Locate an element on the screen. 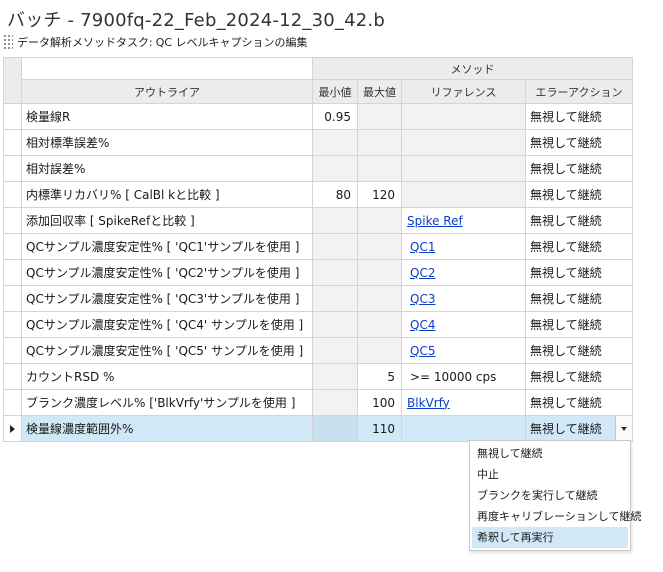 The height and width of the screenshot is (572, 663). table-row: 内標準リカバリ% [ CalBl kと比較 ] 80 120 無視して継続 is located at coordinates (318, 194).